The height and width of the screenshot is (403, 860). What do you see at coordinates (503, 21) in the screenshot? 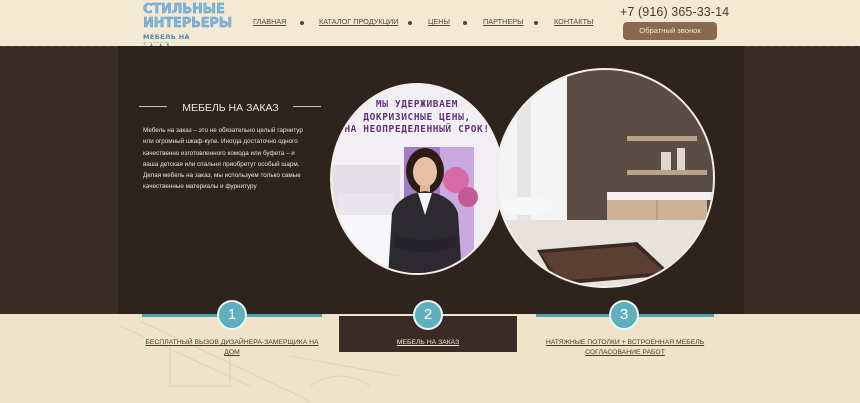
I see `nav-partners: ПАРТНЕРЫ` at bounding box center [503, 21].